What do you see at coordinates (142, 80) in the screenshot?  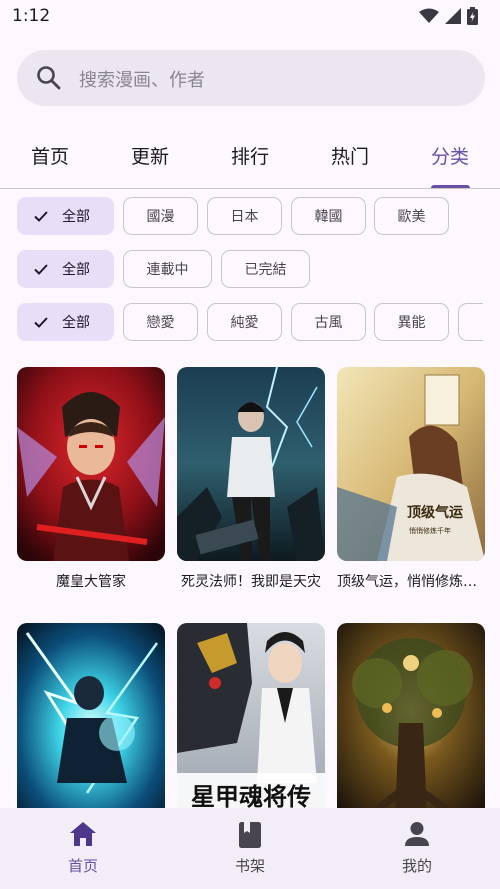 I see `search-placeholder: 搜索漫画、作者` at bounding box center [142, 80].